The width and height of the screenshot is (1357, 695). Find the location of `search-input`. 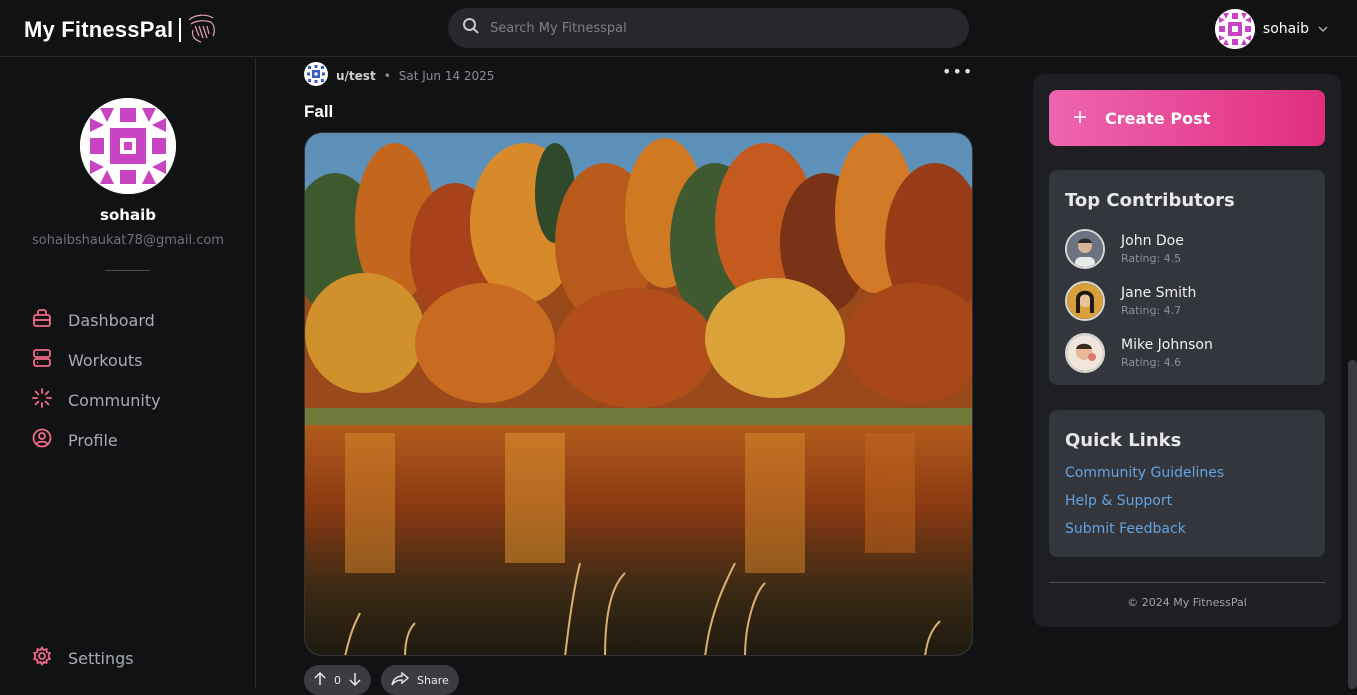

search-input is located at coordinates (710, 28).